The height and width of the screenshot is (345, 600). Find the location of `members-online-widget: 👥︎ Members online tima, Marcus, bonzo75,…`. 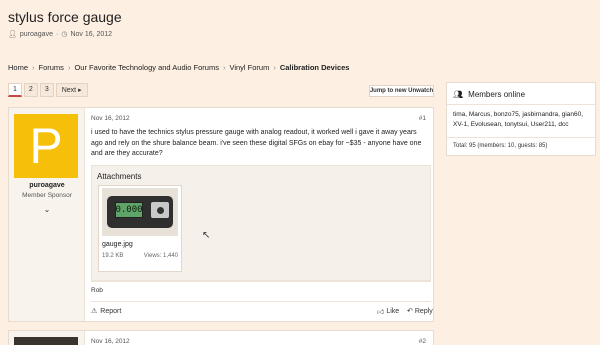

members-online-widget: 👥︎ Members online tima, Marcus, bonzo75,… is located at coordinates (521, 119).